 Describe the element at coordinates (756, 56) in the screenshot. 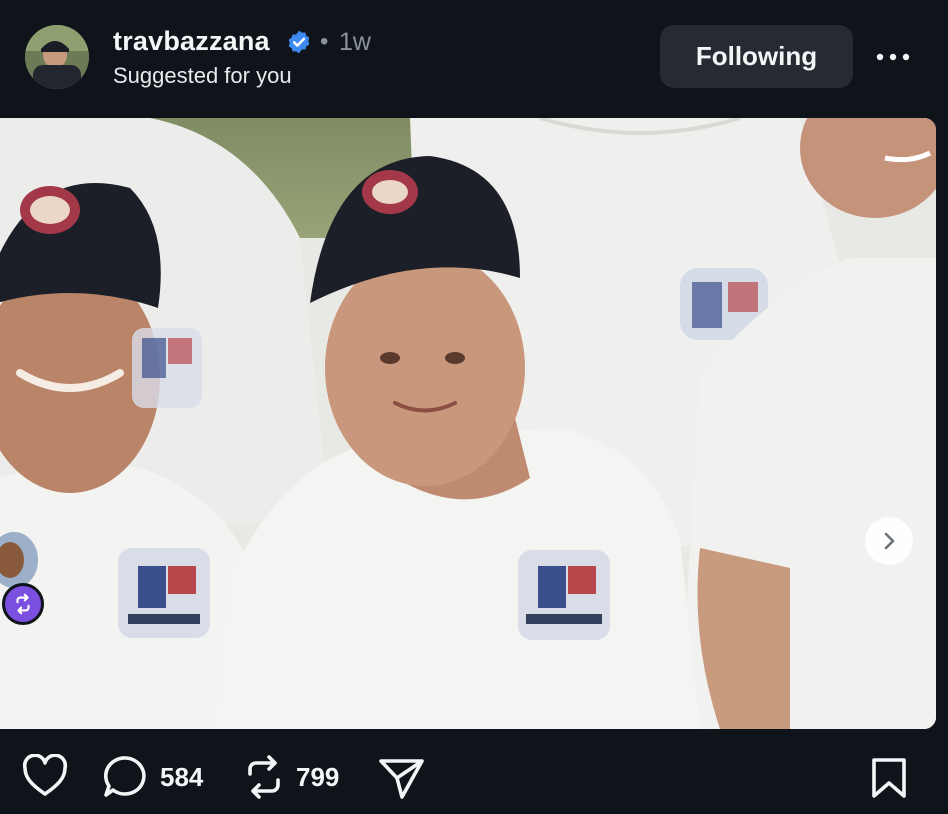

I see `following-button: Following` at that location.